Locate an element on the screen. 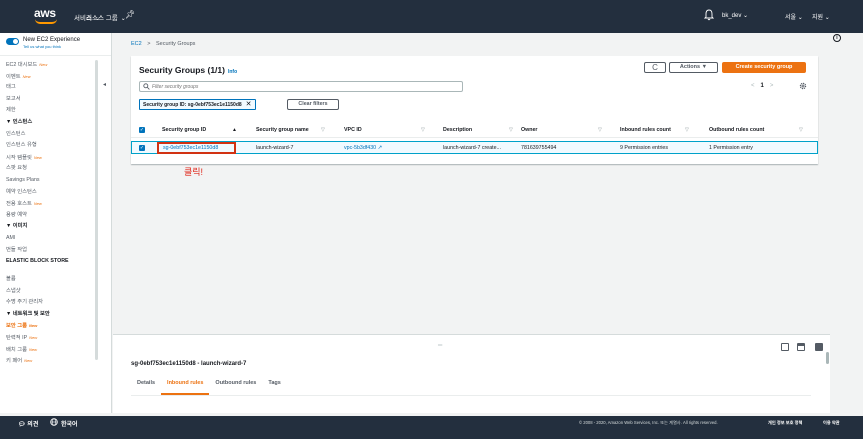  split-full-icon is located at coordinates (819, 347).